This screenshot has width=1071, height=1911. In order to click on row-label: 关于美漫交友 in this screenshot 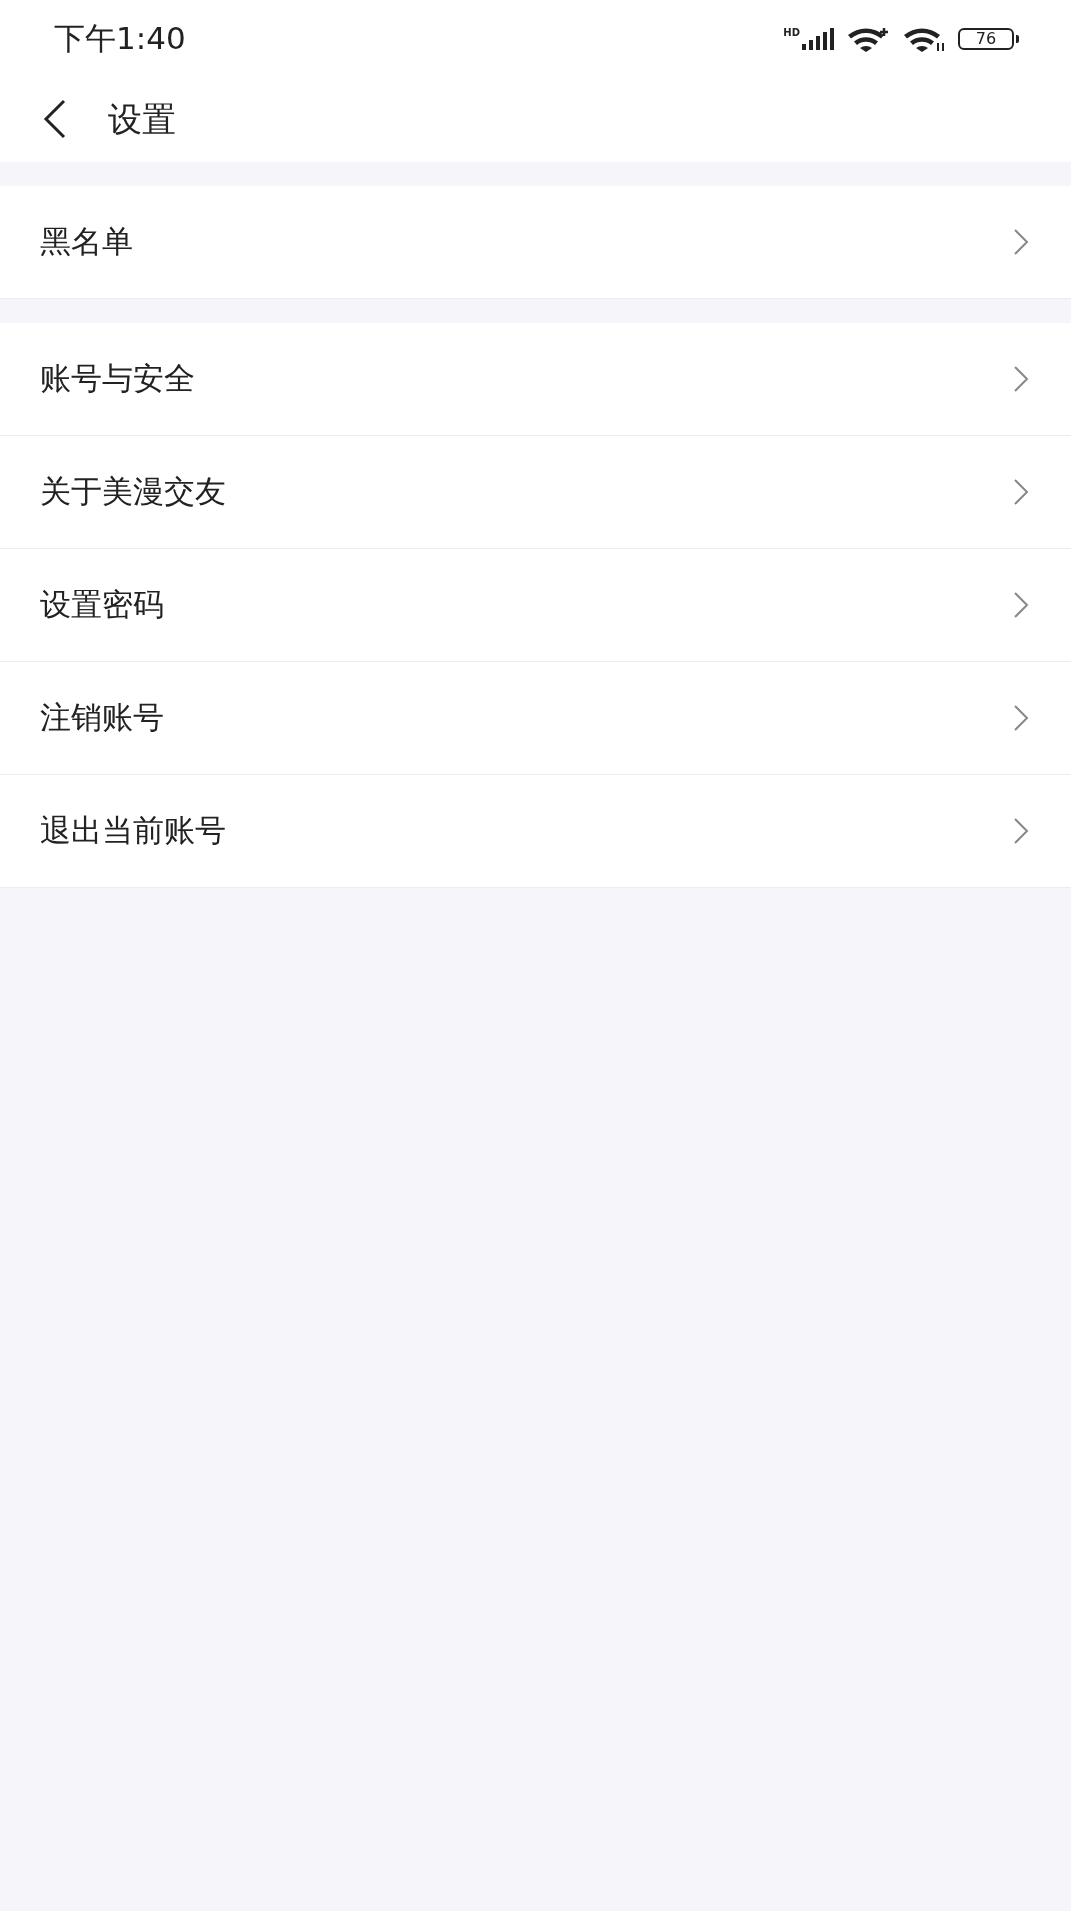, I will do `click(133, 491)`.